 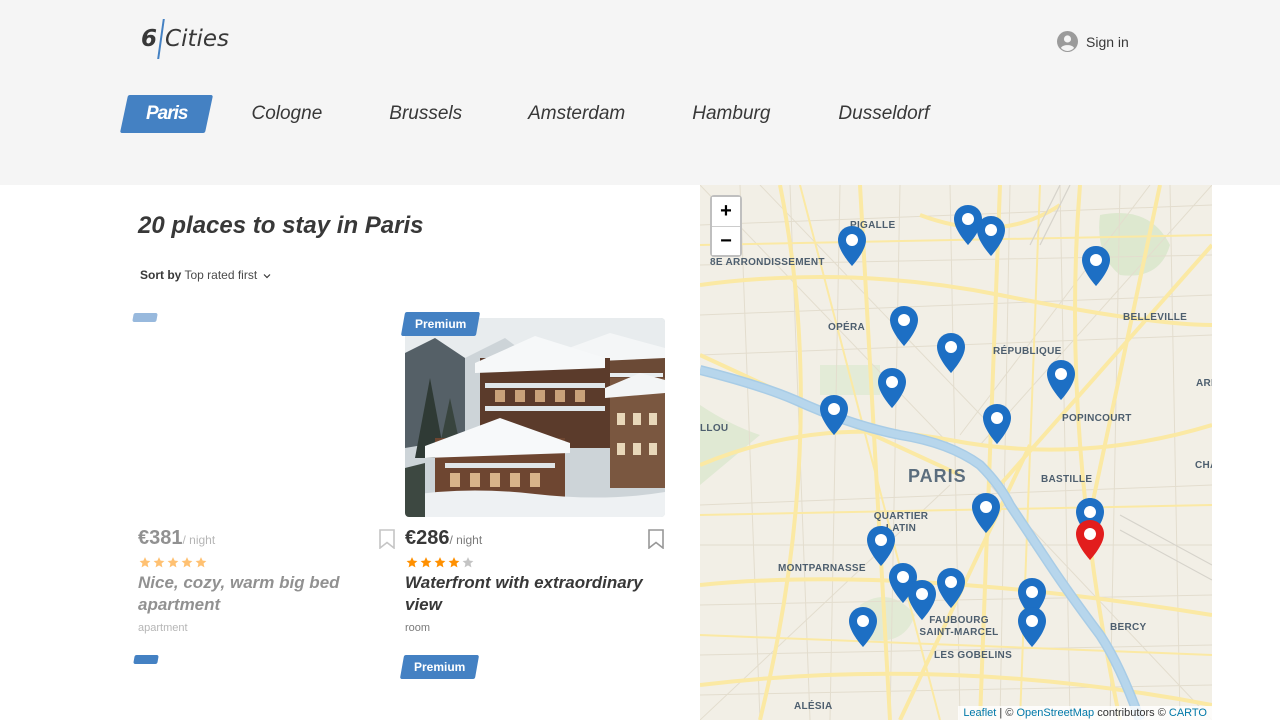 What do you see at coordinates (163, 628) in the screenshot?
I see `card-type: apartment` at bounding box center [163, 628].